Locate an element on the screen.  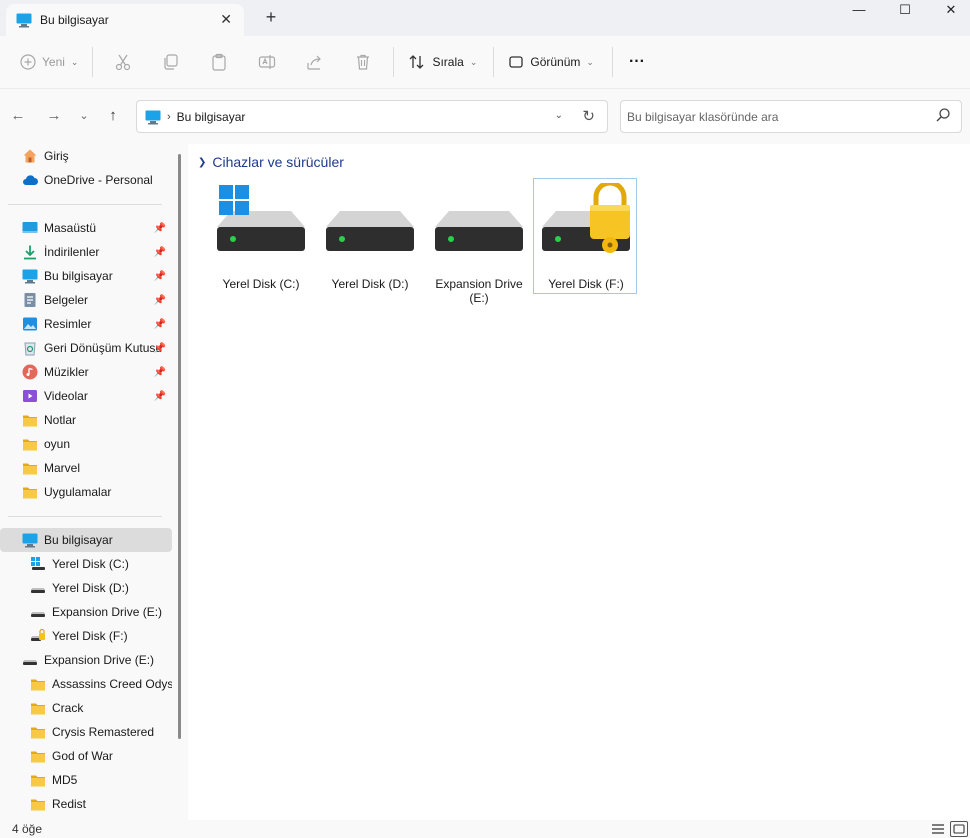
sidebar-item-videos: Videolar 📌 is located at coordinates (86, 396).